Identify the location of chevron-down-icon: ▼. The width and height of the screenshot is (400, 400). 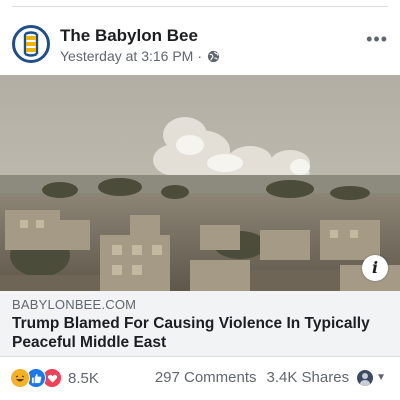
(381, 377).